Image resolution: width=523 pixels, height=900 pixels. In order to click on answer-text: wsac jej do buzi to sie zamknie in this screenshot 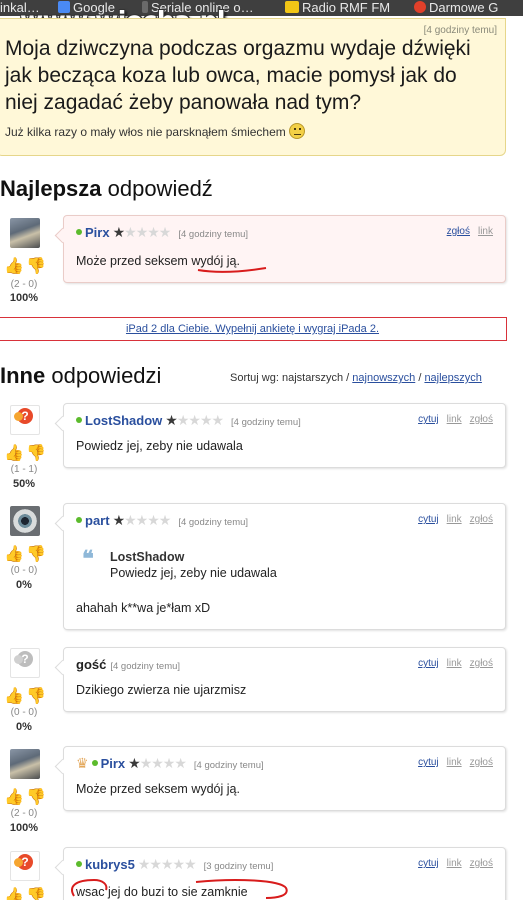, I will do `click(162, 892)`.